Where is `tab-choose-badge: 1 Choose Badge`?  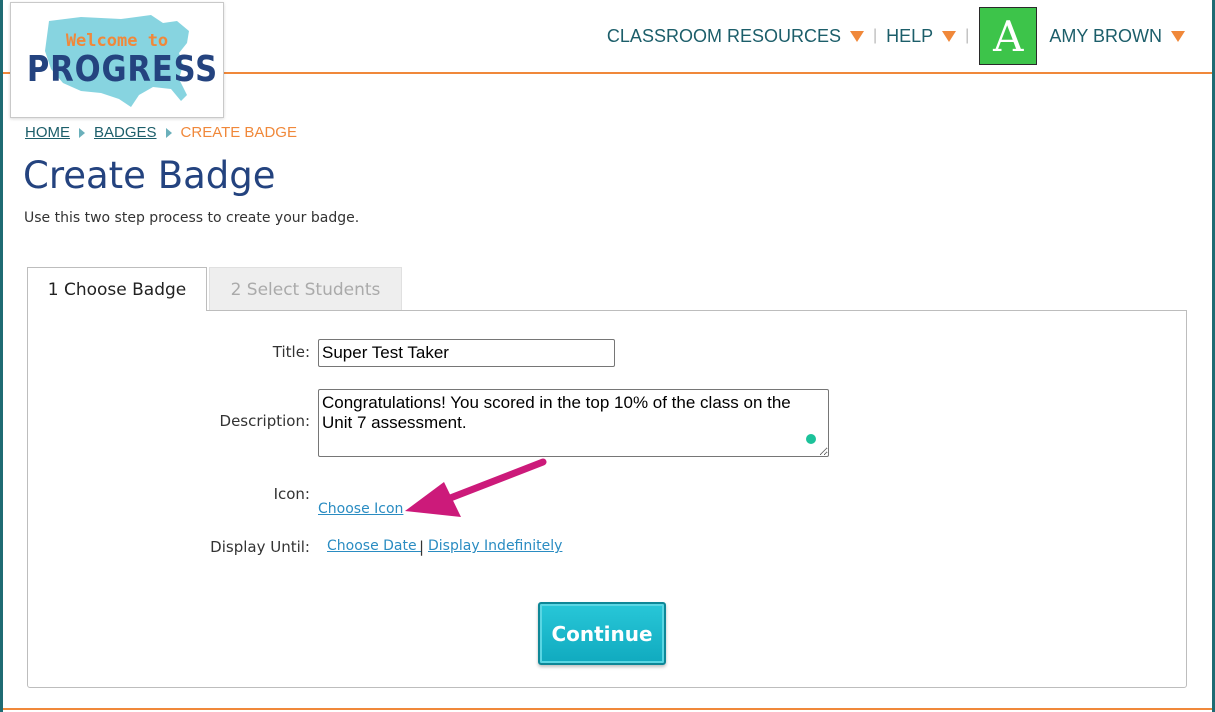 tab-choose-badge: 1 Choose Badge is located at coordinates (117, 289).